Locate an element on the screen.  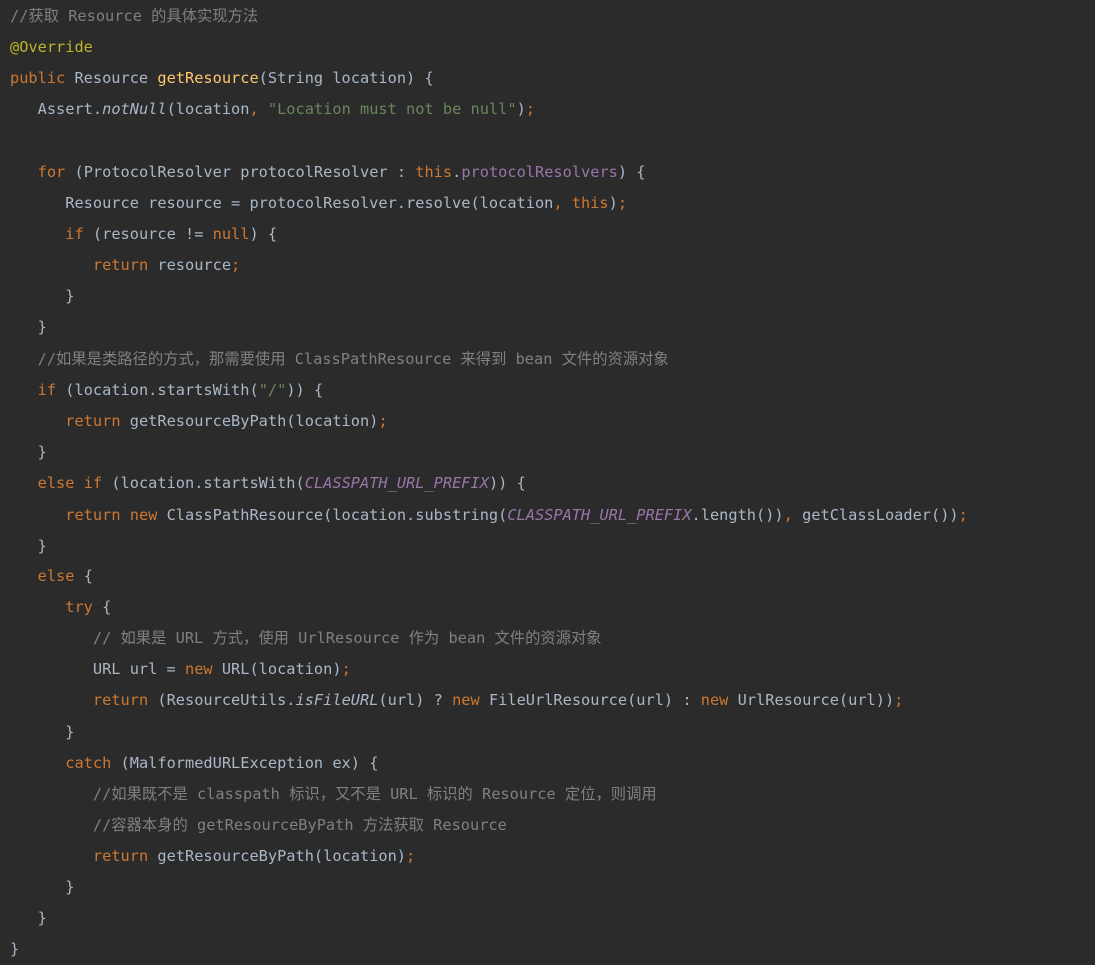
code-line: @Override is located at coordinates (51, 47).